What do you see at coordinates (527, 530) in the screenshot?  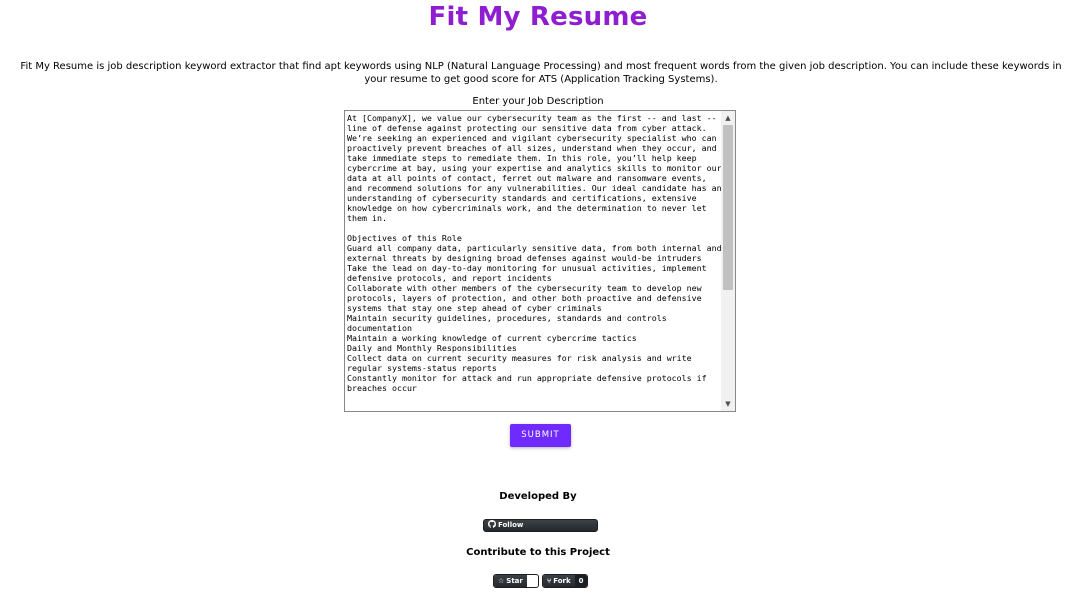 I see `github-follow-label: Follow @muraleekrishnan4` at bounding box center [527, 530].